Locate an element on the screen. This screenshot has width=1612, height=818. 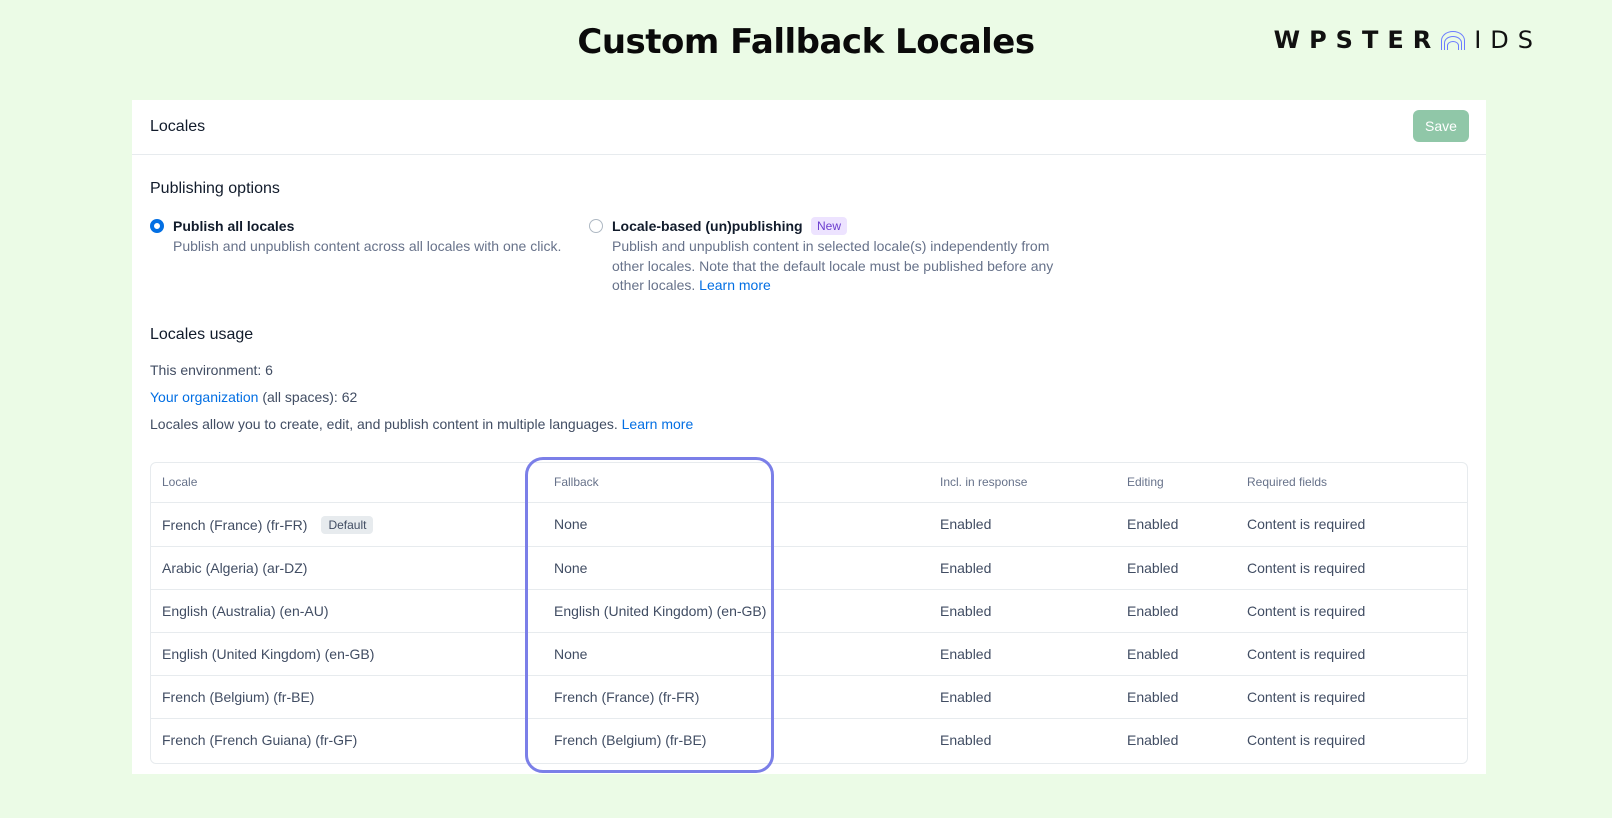
organization-usage: Your organization (all spaces): 62 is located at coordinates (253, 397).